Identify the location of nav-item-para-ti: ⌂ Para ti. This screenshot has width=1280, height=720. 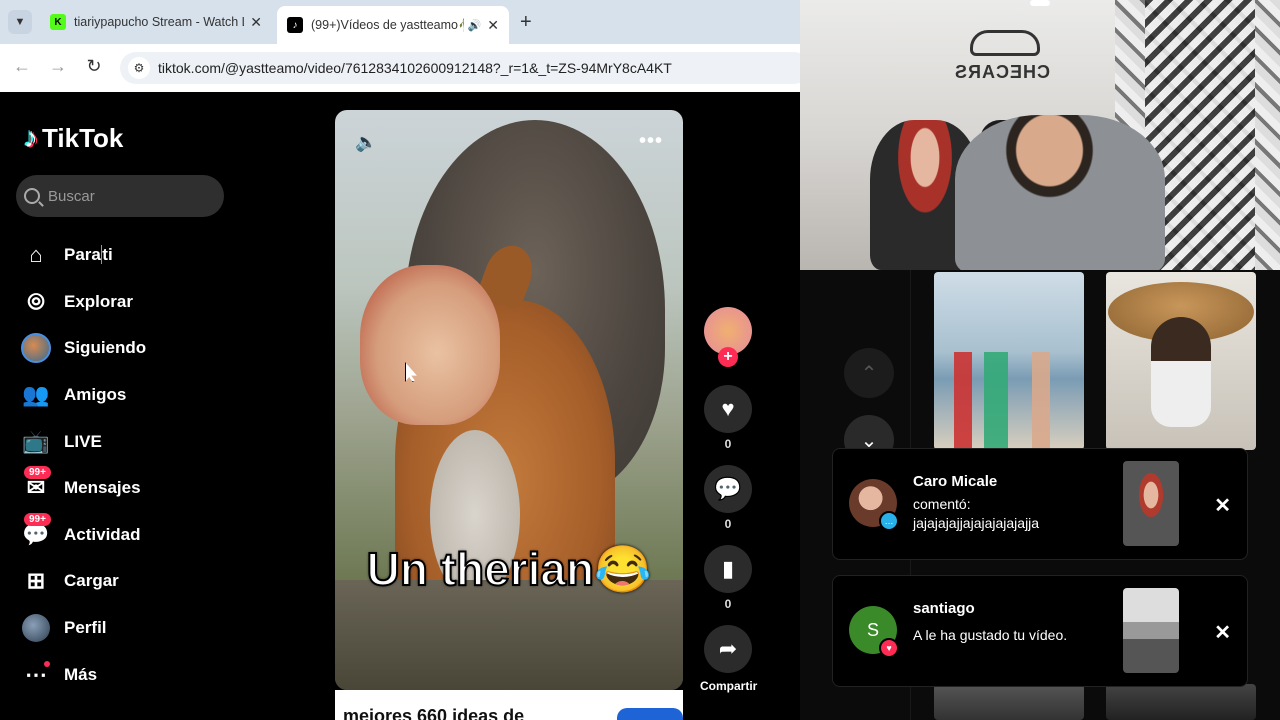
(130, 255).